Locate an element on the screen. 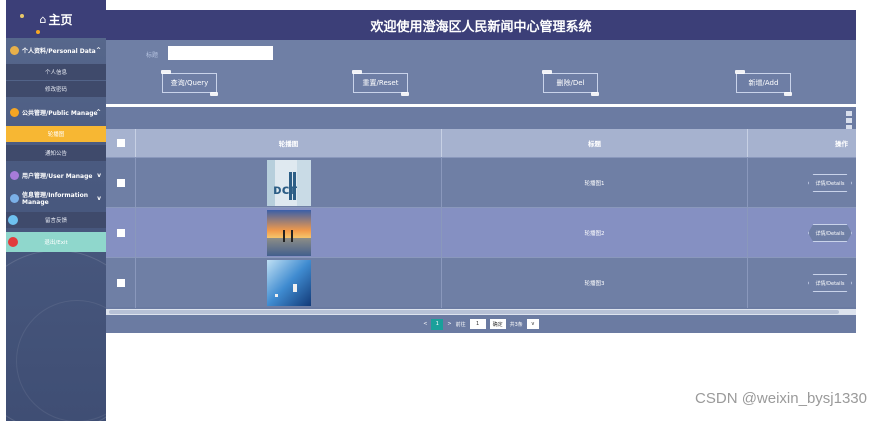 The width and height of the screenshot is (879, 421). column-header: 操作 is located at coordinates (841, 144).